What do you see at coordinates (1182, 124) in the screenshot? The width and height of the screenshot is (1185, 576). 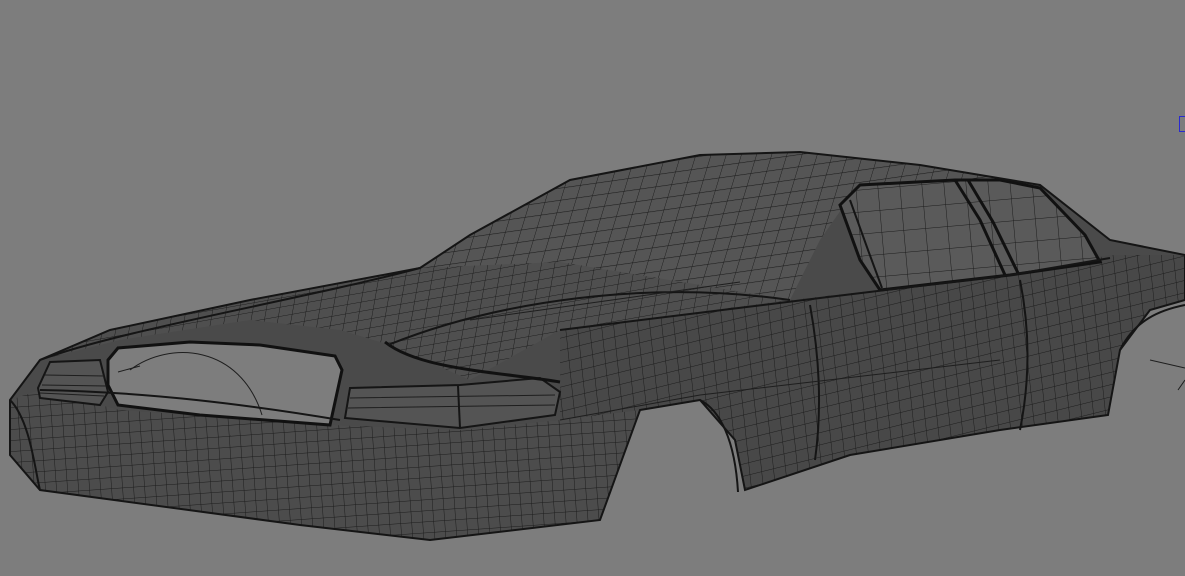 I see `manipulator-handle-icon` at bounding box center [1182, 124].